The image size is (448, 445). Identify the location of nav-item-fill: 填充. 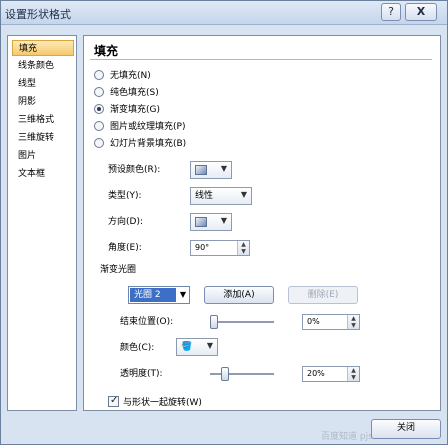
(43, 48).